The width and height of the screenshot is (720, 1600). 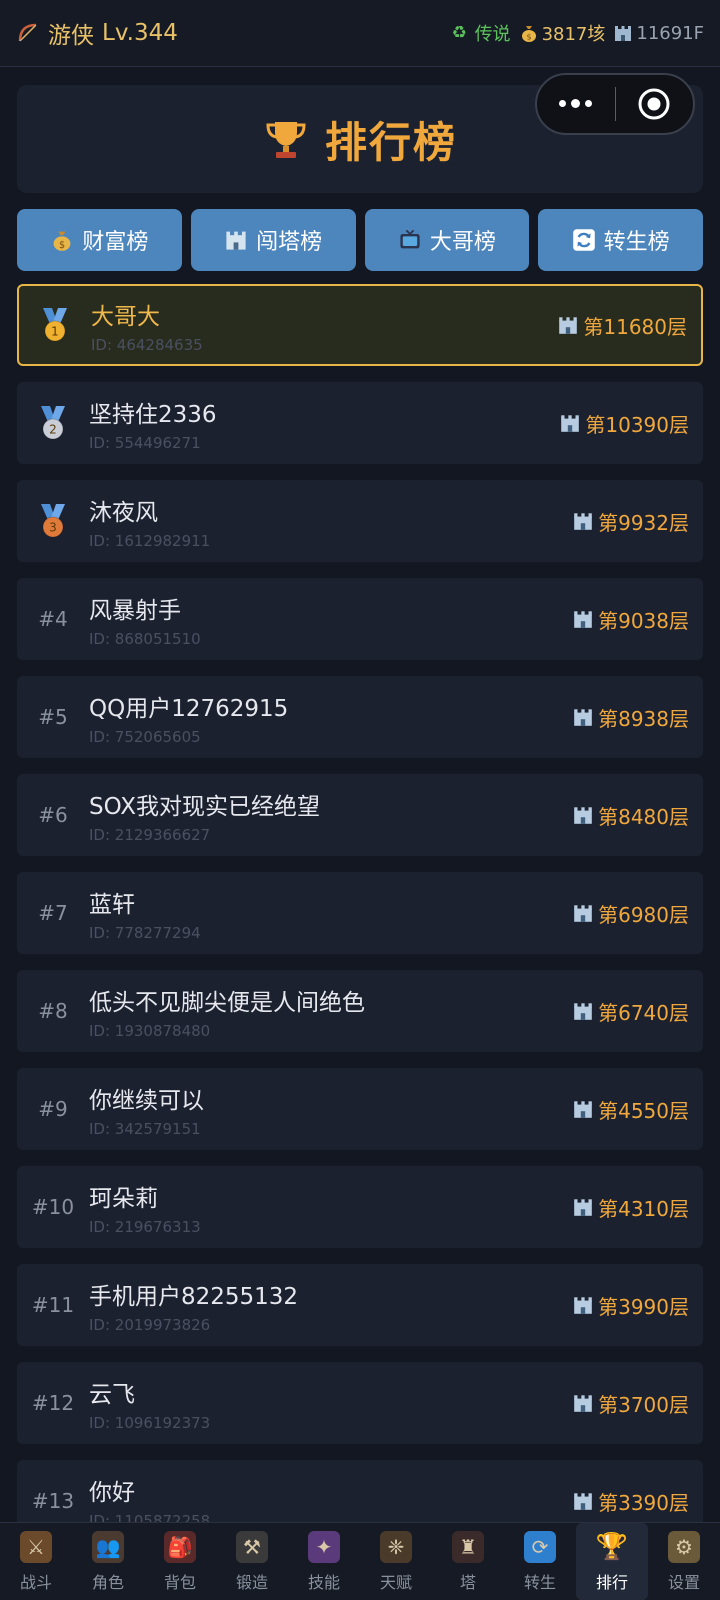 I want to click on rank-cell: #12, so click(x=53, y=1403).